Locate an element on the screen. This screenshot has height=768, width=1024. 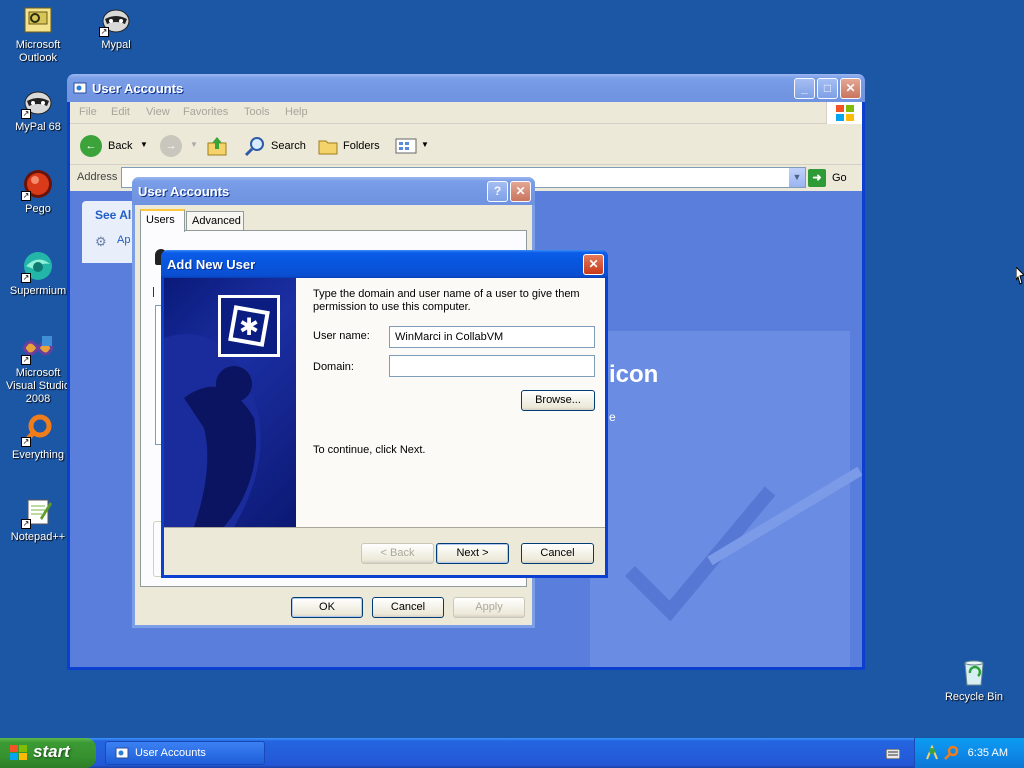
menu-bar: File Edit View Favorites Tools Help is located at coordinates (466, 113).